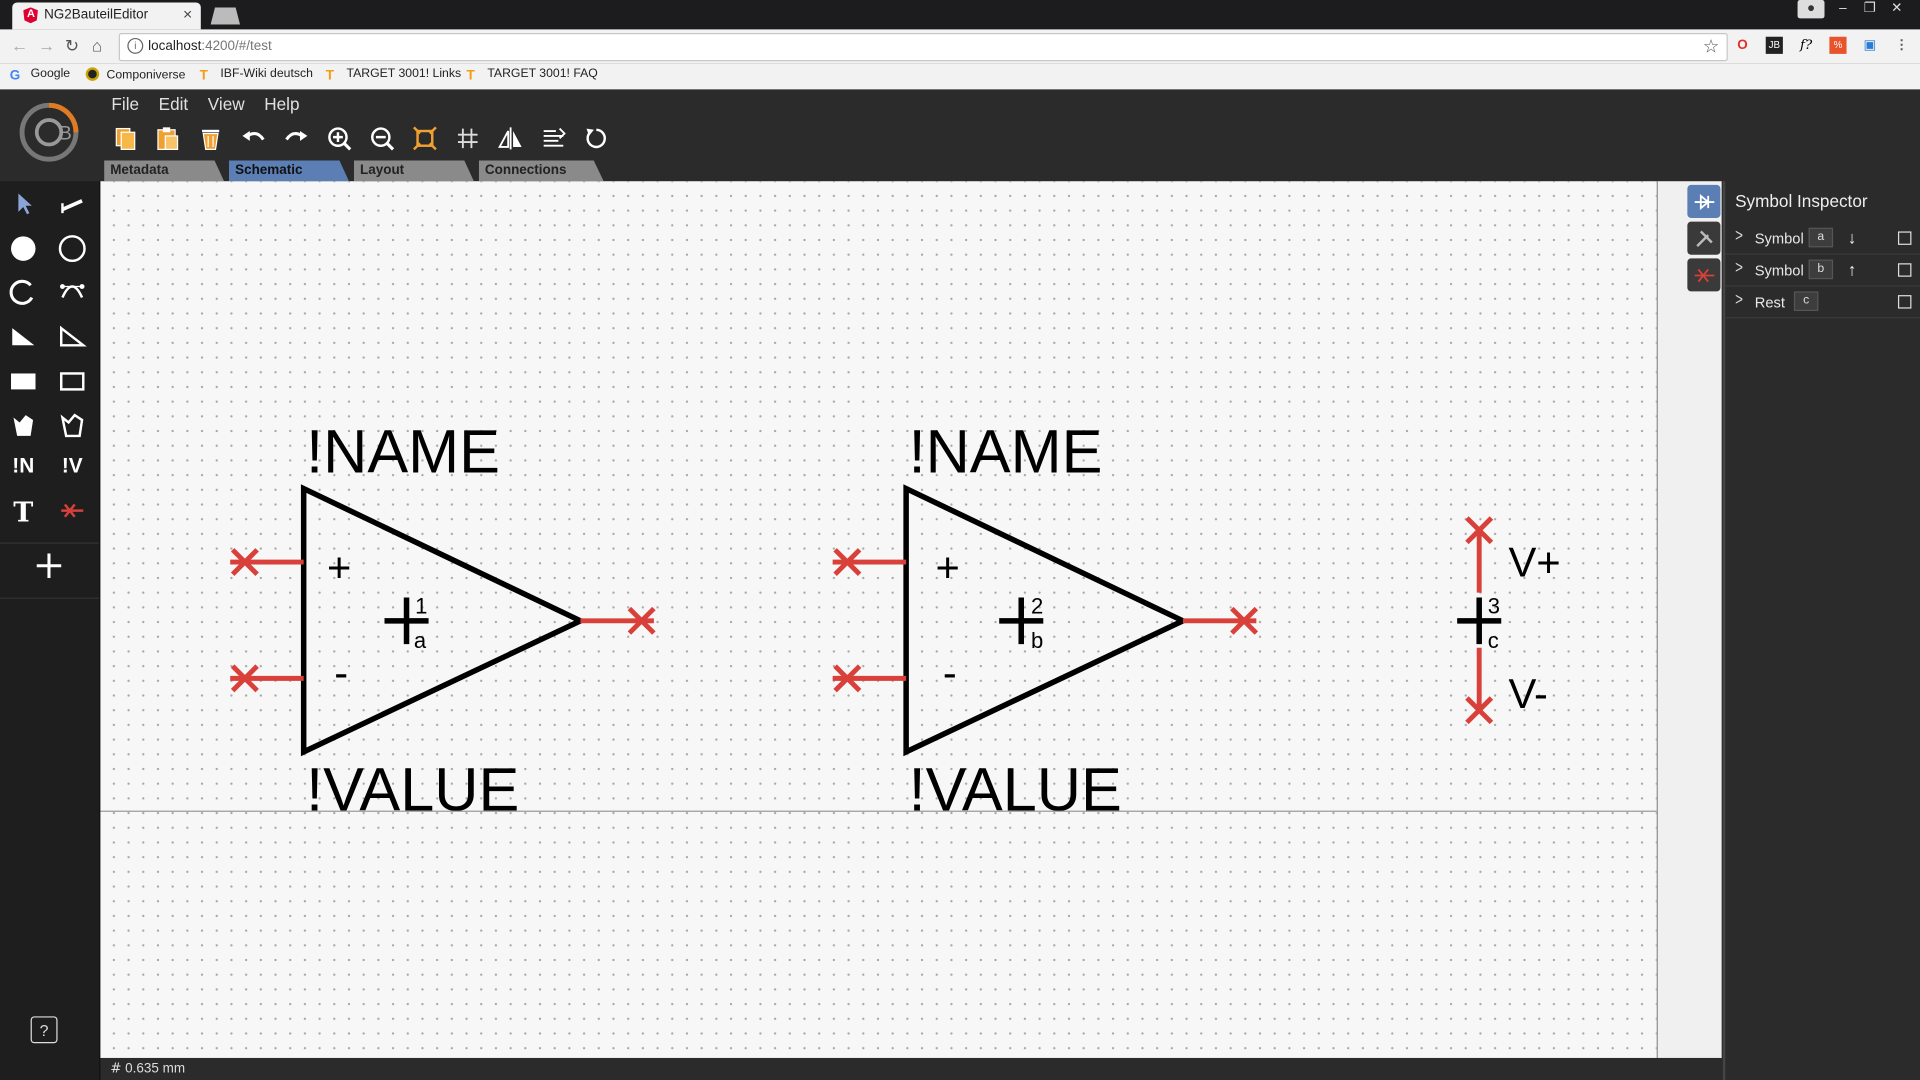 This screenshot has height=1080, width=1920. Describe the element at coordinates (1896, 9) in the screenshot. I see `close-window-icon: ✕` at that location.